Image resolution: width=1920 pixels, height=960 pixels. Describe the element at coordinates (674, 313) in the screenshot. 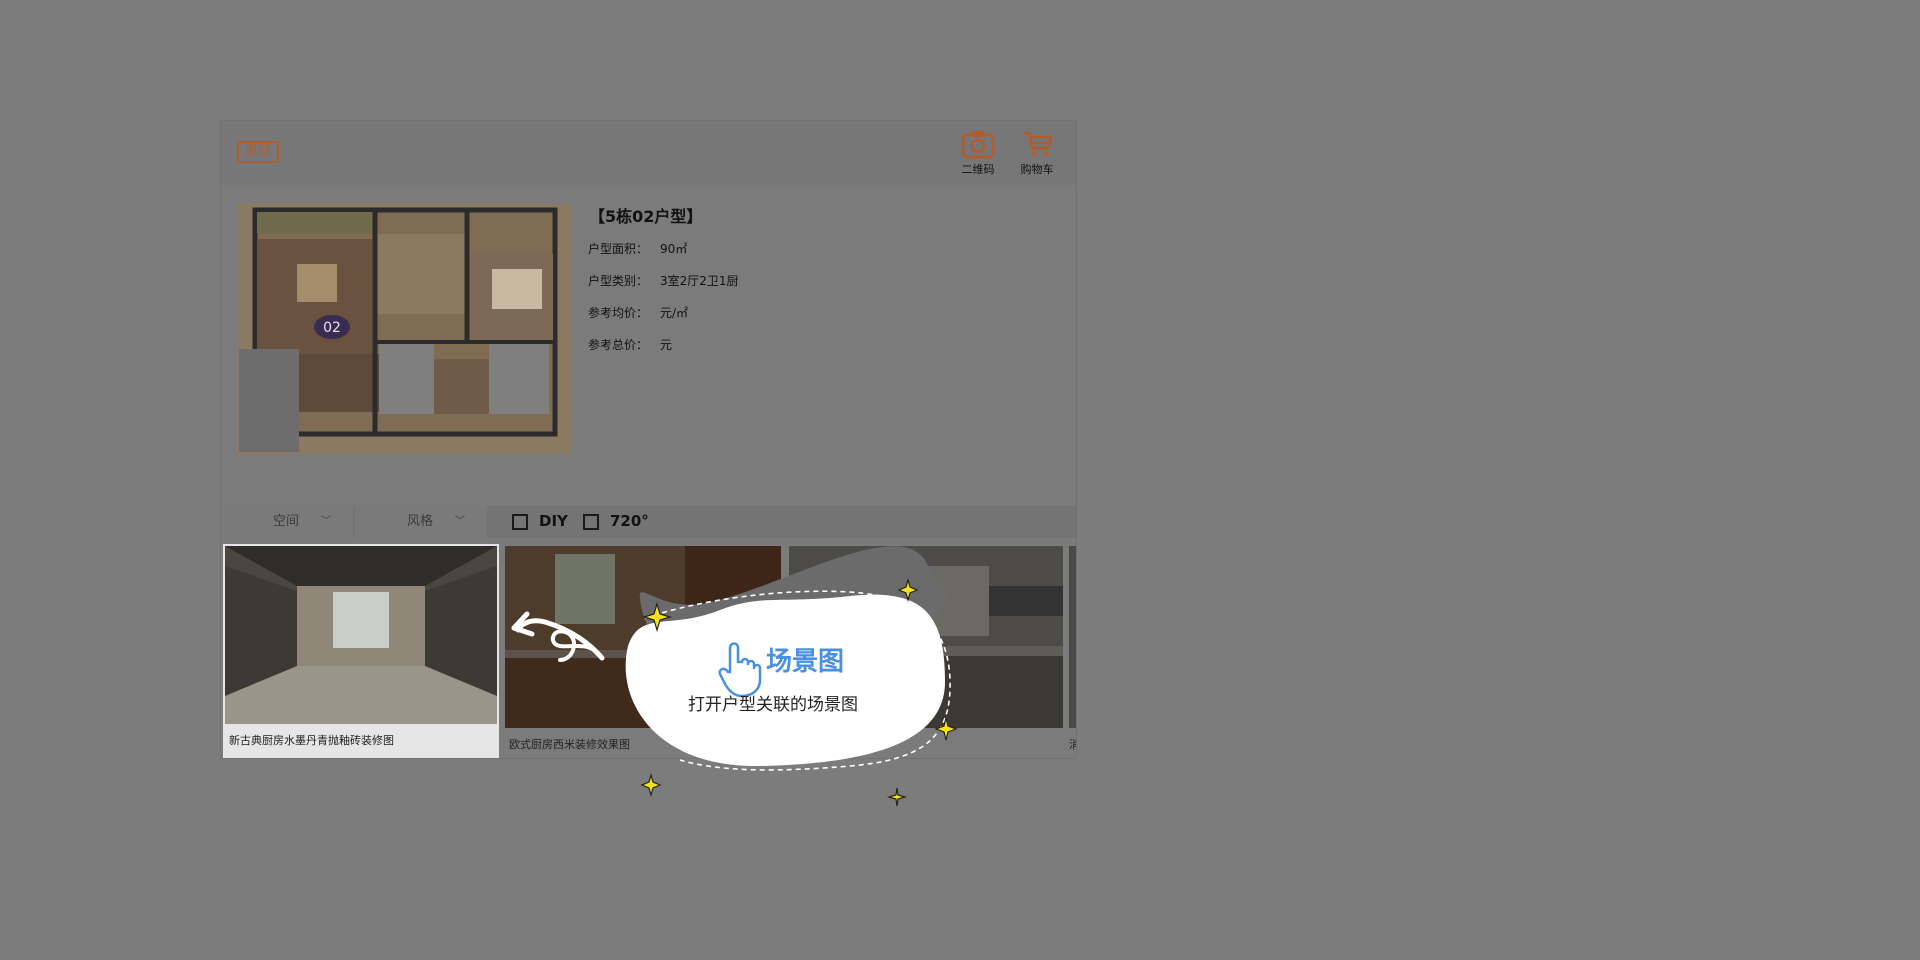

I see `avg-price-value: 元/㎡` at that location.